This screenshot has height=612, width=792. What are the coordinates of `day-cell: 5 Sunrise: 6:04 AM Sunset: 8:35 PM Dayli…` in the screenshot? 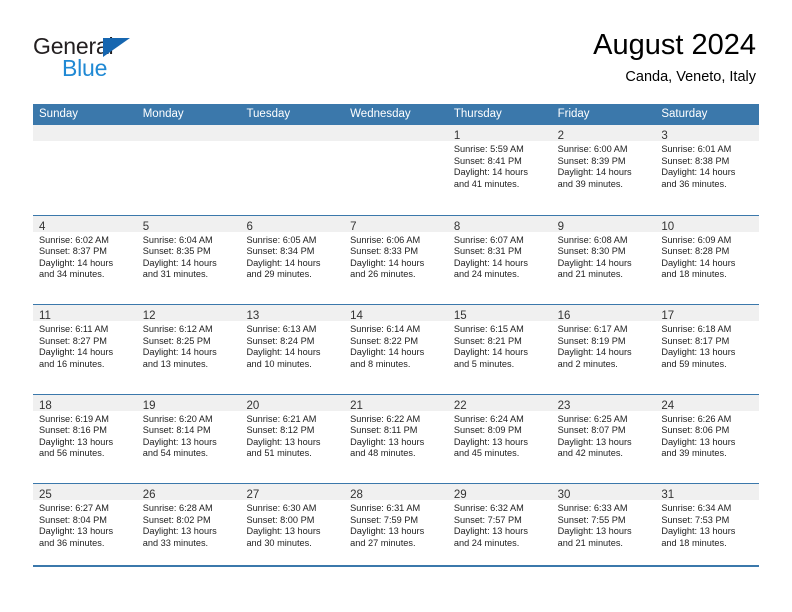 It's located at (188, 259).